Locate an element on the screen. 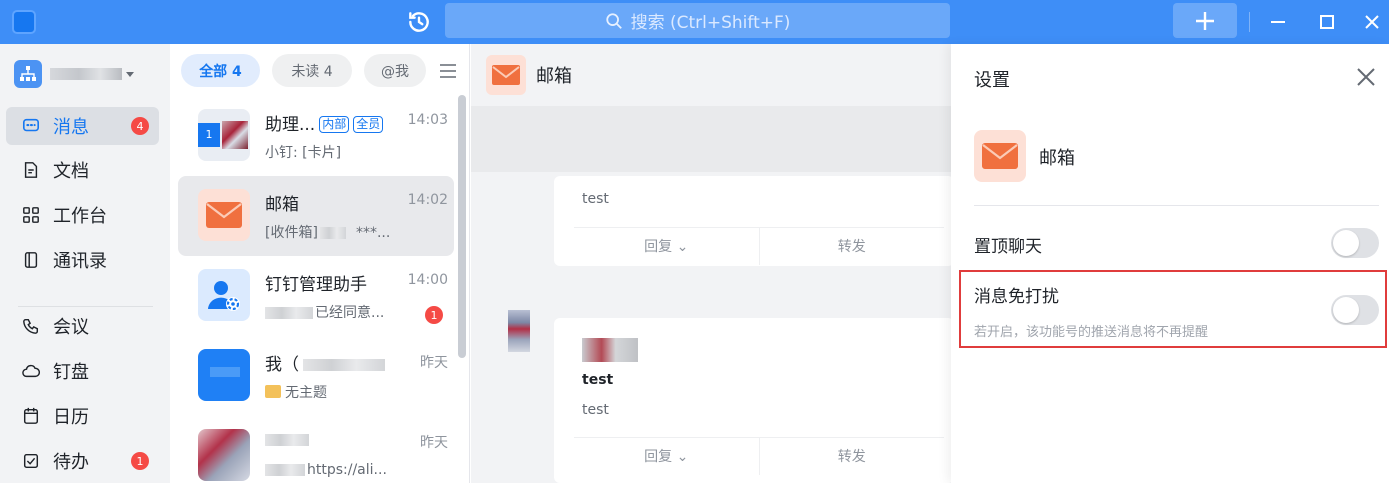  nav-item-workbench: 工作台 is located at coordinates (82, 215).